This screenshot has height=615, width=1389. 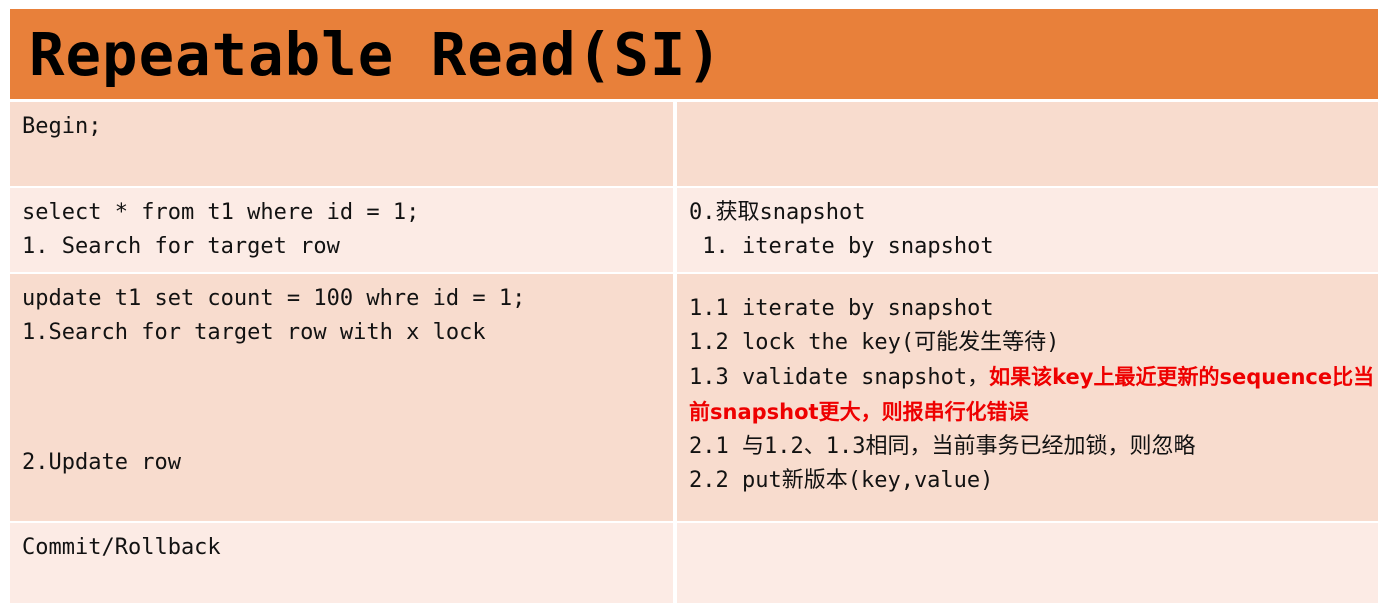 What do you see at coordinates (254, 332) in the screenshot?
I see `step-line: 1.Search for target row with x lock` at bounding box center [254, 332].